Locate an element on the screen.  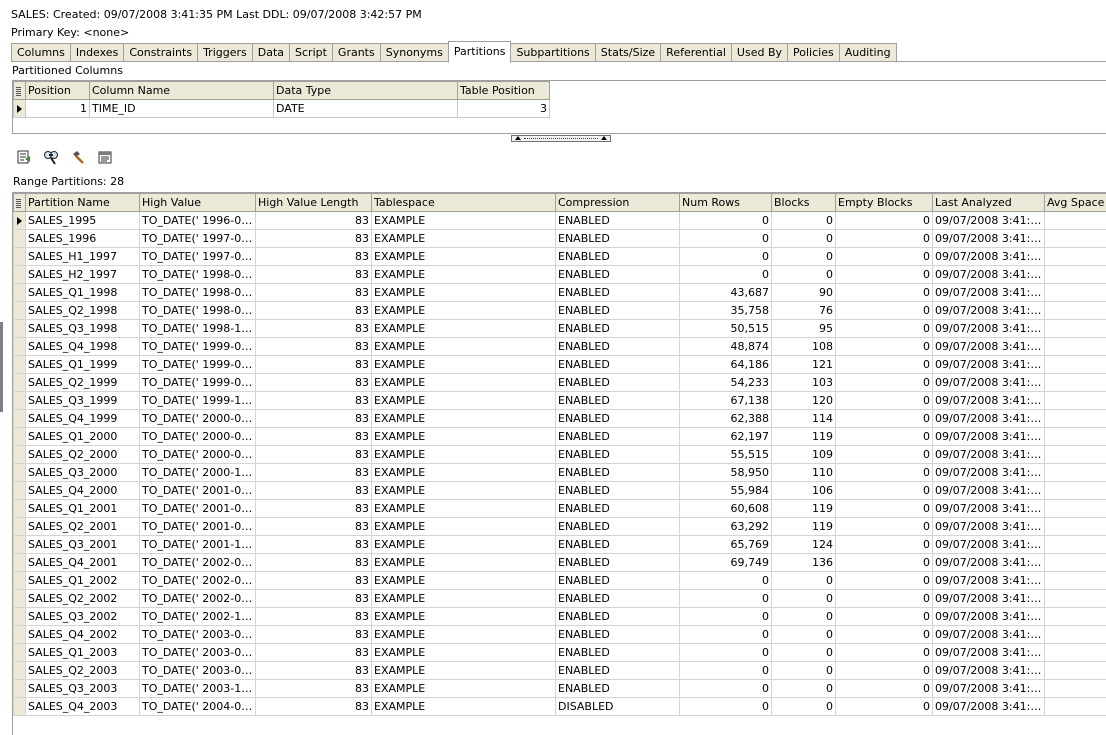
table-cell: 62,388 is located at coordinates (726, 419).